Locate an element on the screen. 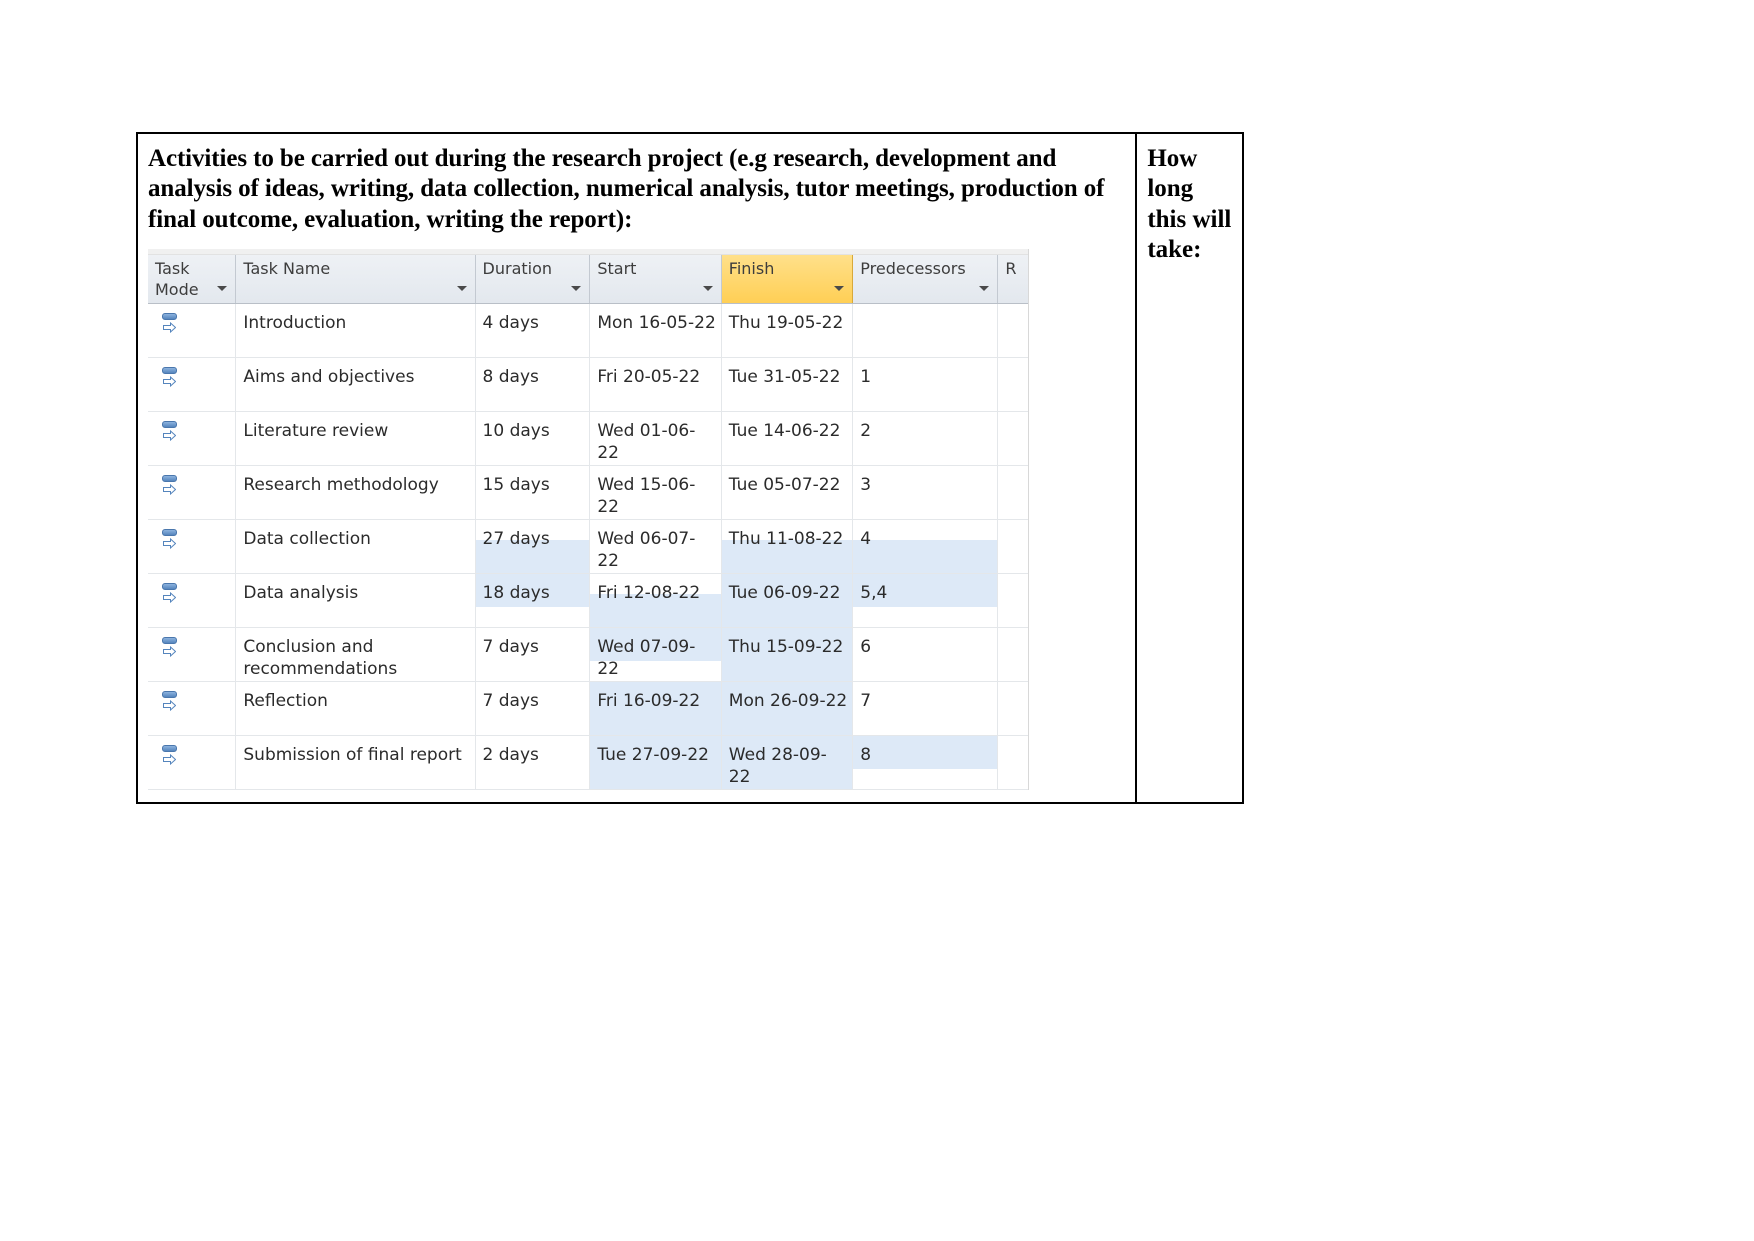  cell-start: Wed 15-06-22 is located at coordinates (656, 492).